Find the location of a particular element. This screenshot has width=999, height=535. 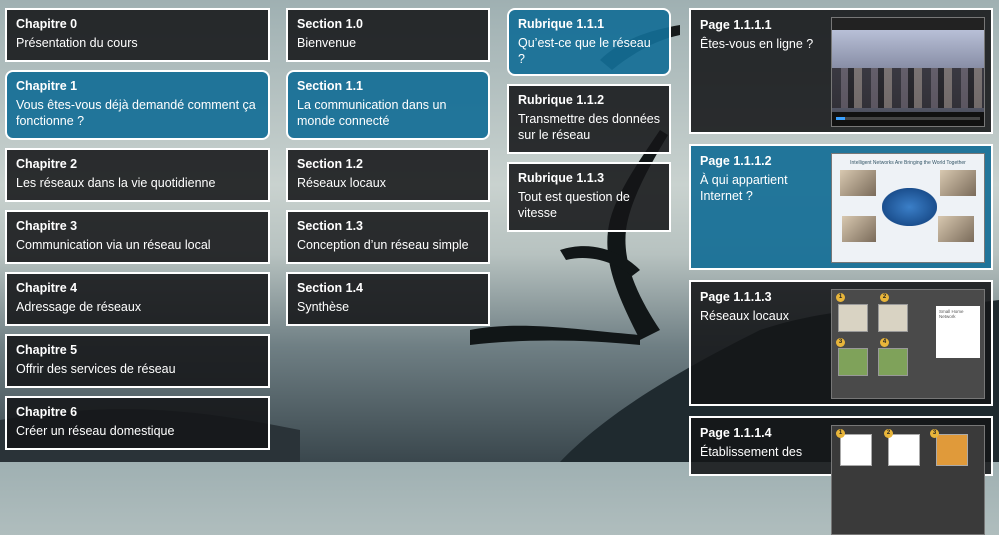

chapter-title: Chapitre 2 is located at coordinates (47, 164).